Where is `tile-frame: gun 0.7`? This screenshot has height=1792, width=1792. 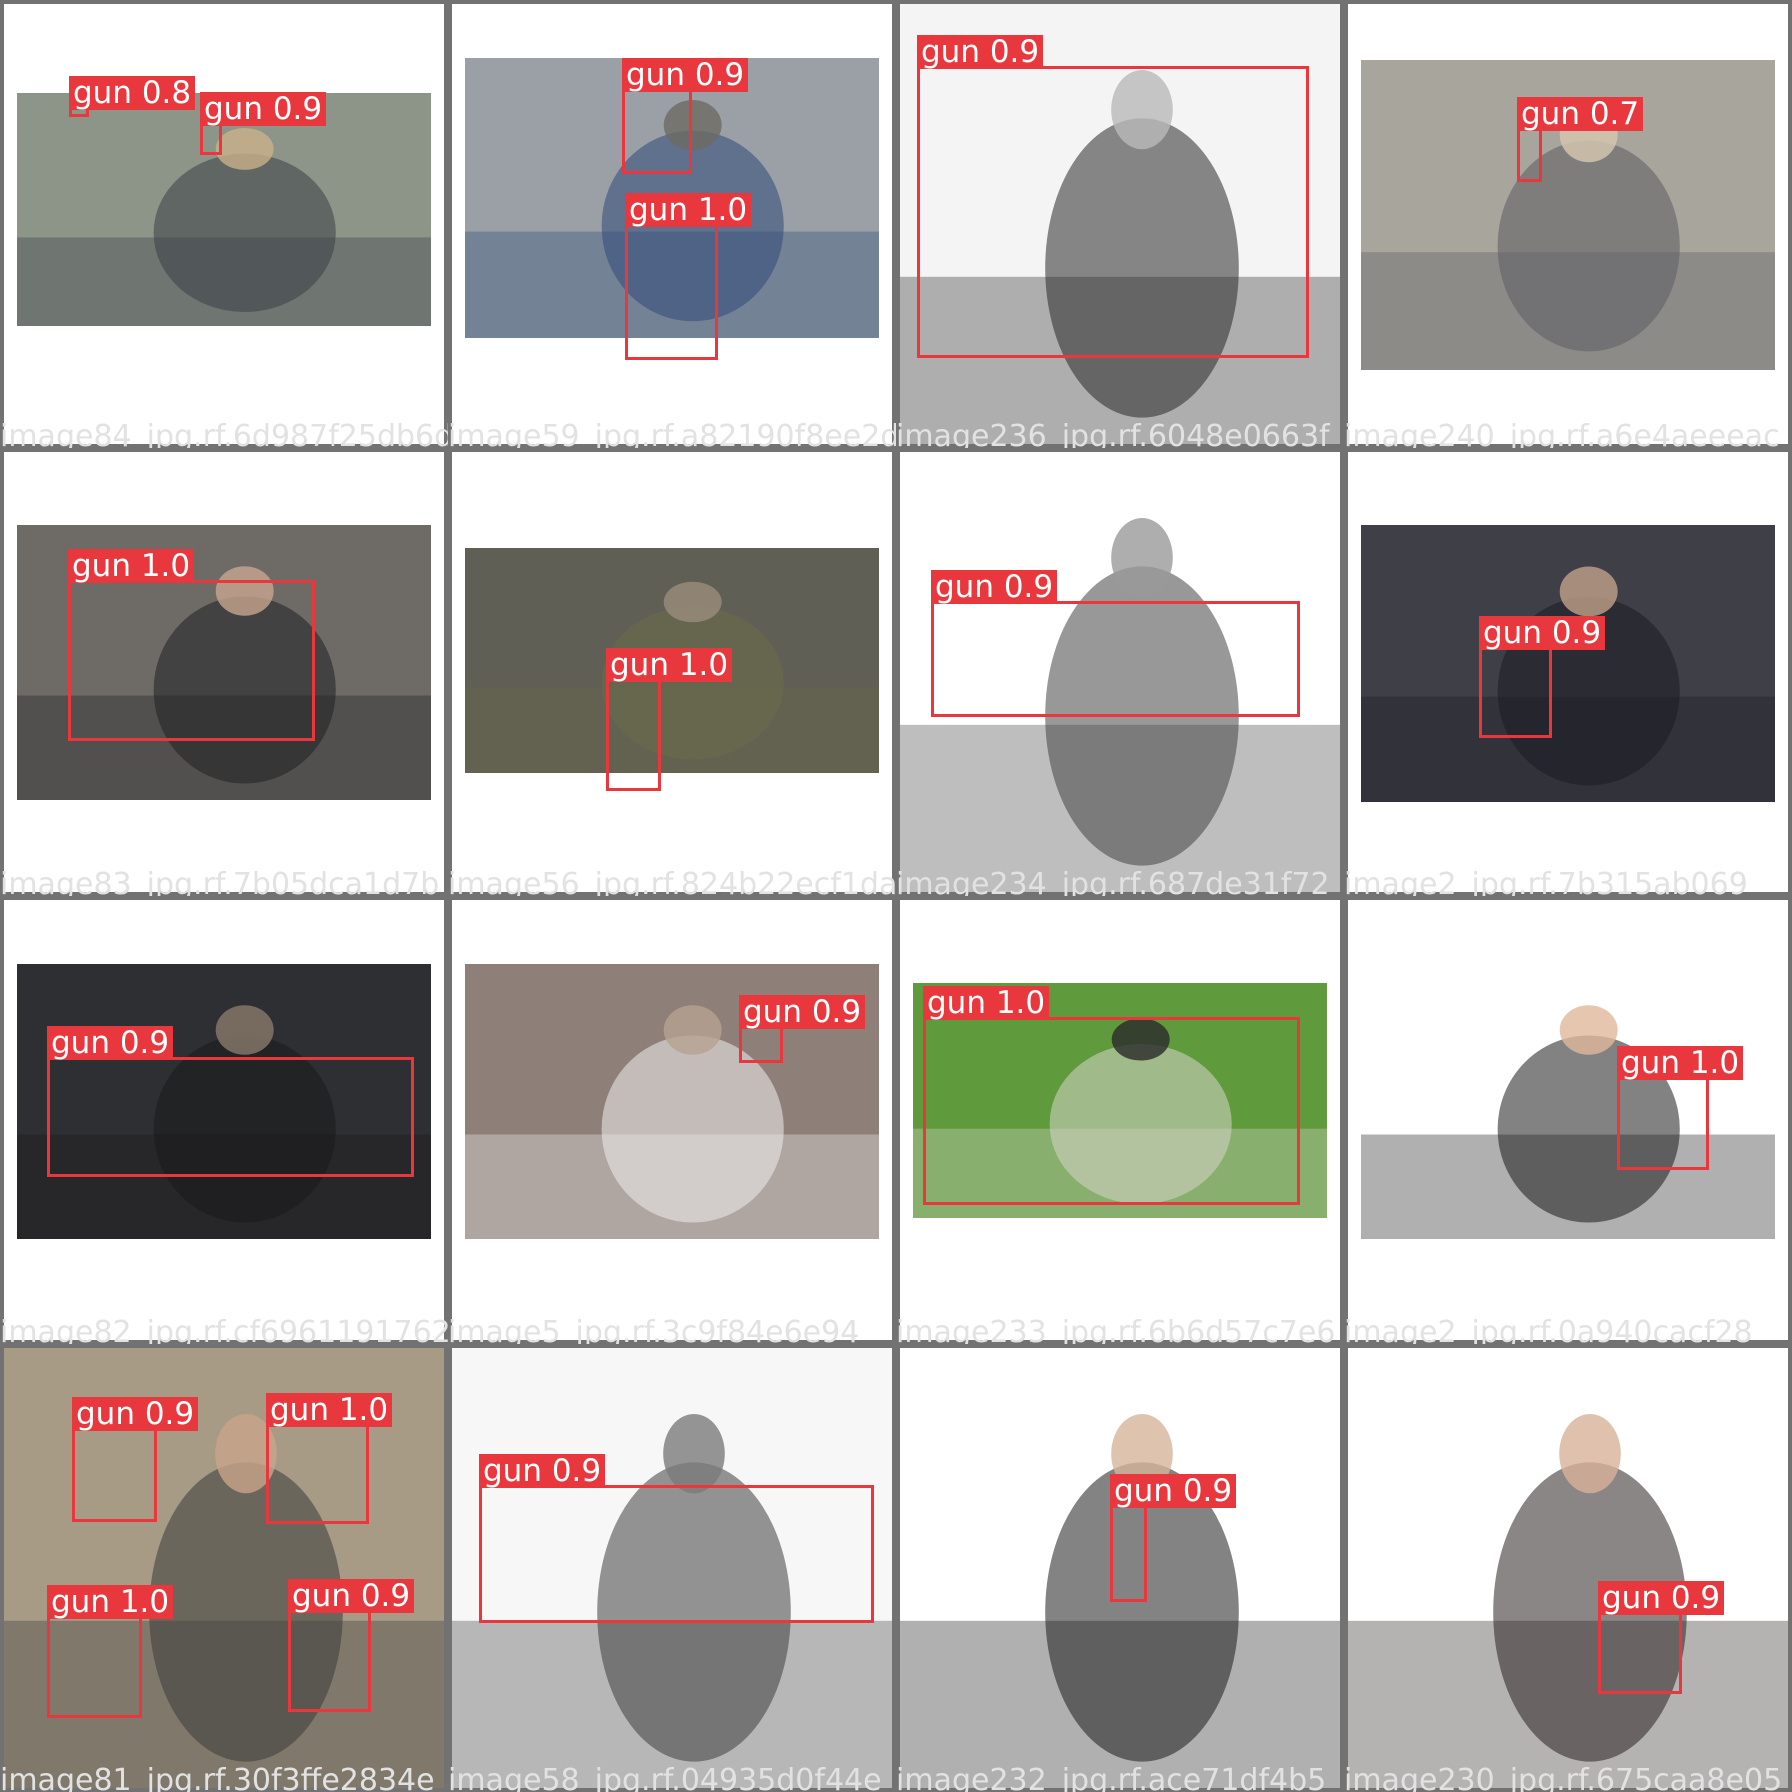 tile-frame: gun 0.7 is located at coordinates (1568, 224).